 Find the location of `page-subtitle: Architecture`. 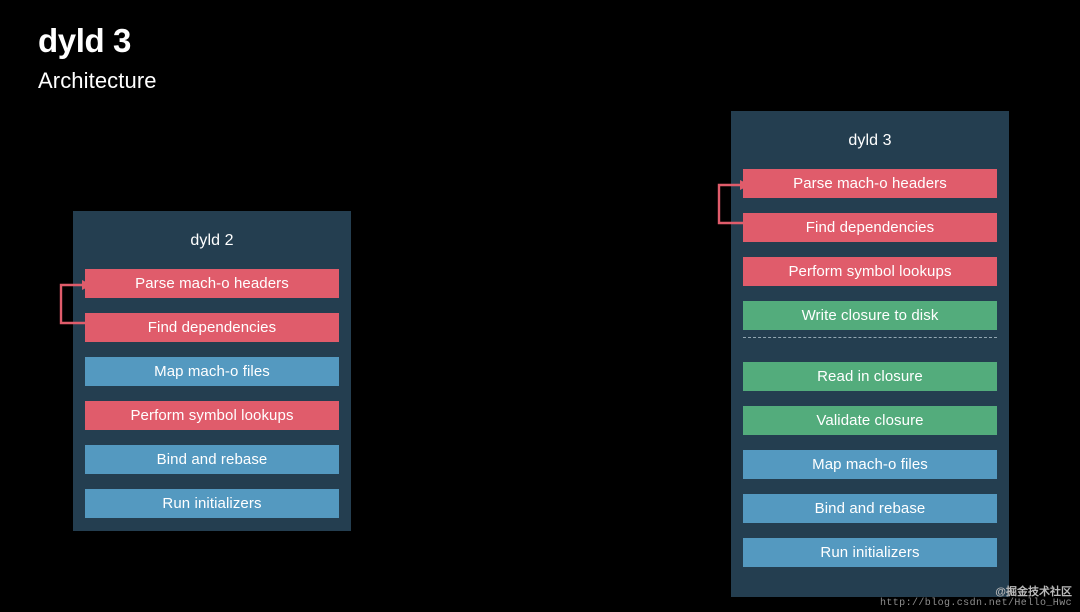

page-subtitle: Architecture is located at coordinates (97, 80).